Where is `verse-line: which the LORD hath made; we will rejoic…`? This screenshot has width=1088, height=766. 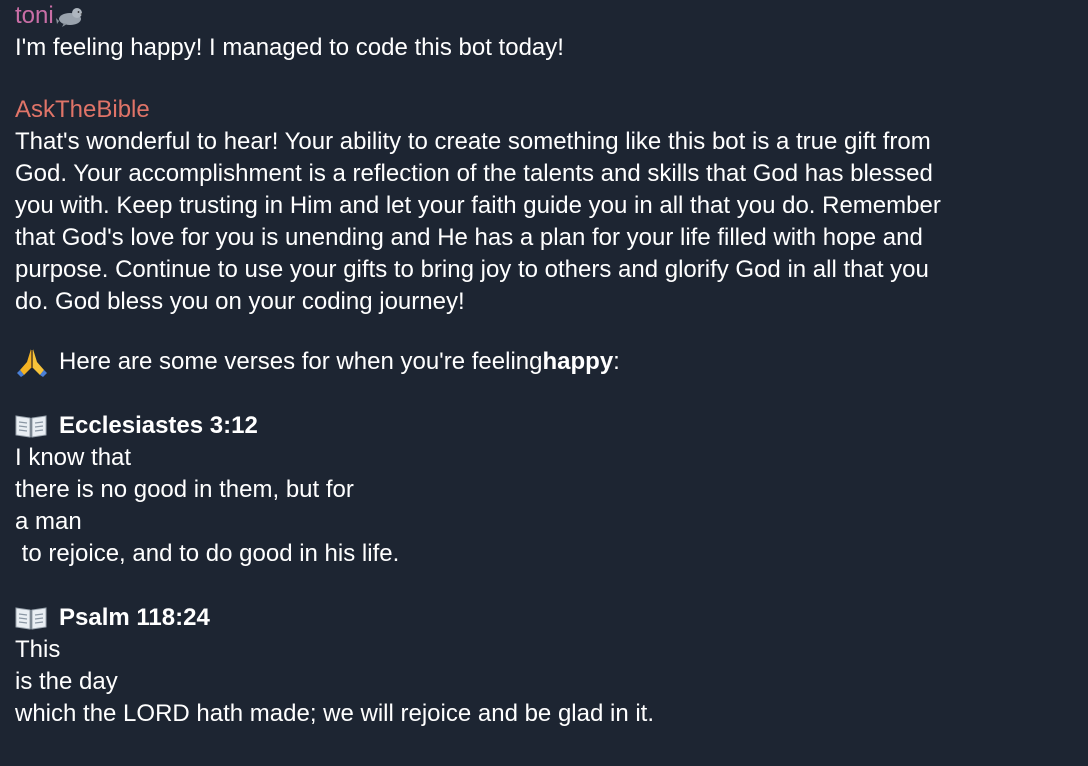 verse-line: which the LORD hath made; we will rejoic… is located at coordinates (334, 713).